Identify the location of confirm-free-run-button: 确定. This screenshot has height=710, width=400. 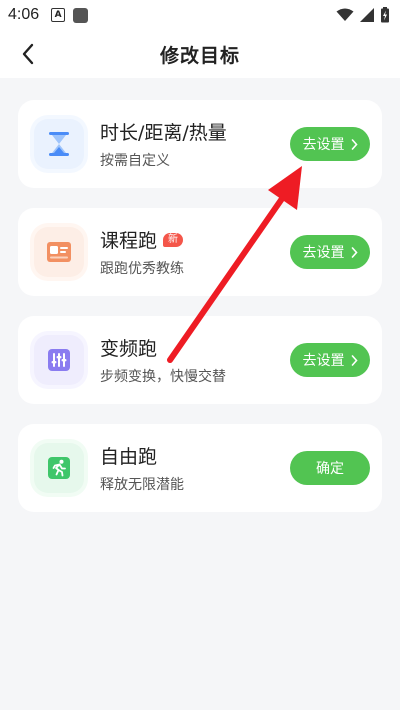
(330, 468).